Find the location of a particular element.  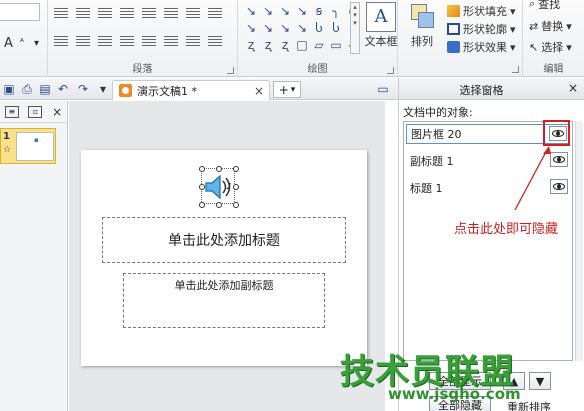

grow-font-button: A is located at coordinates (8, 43).